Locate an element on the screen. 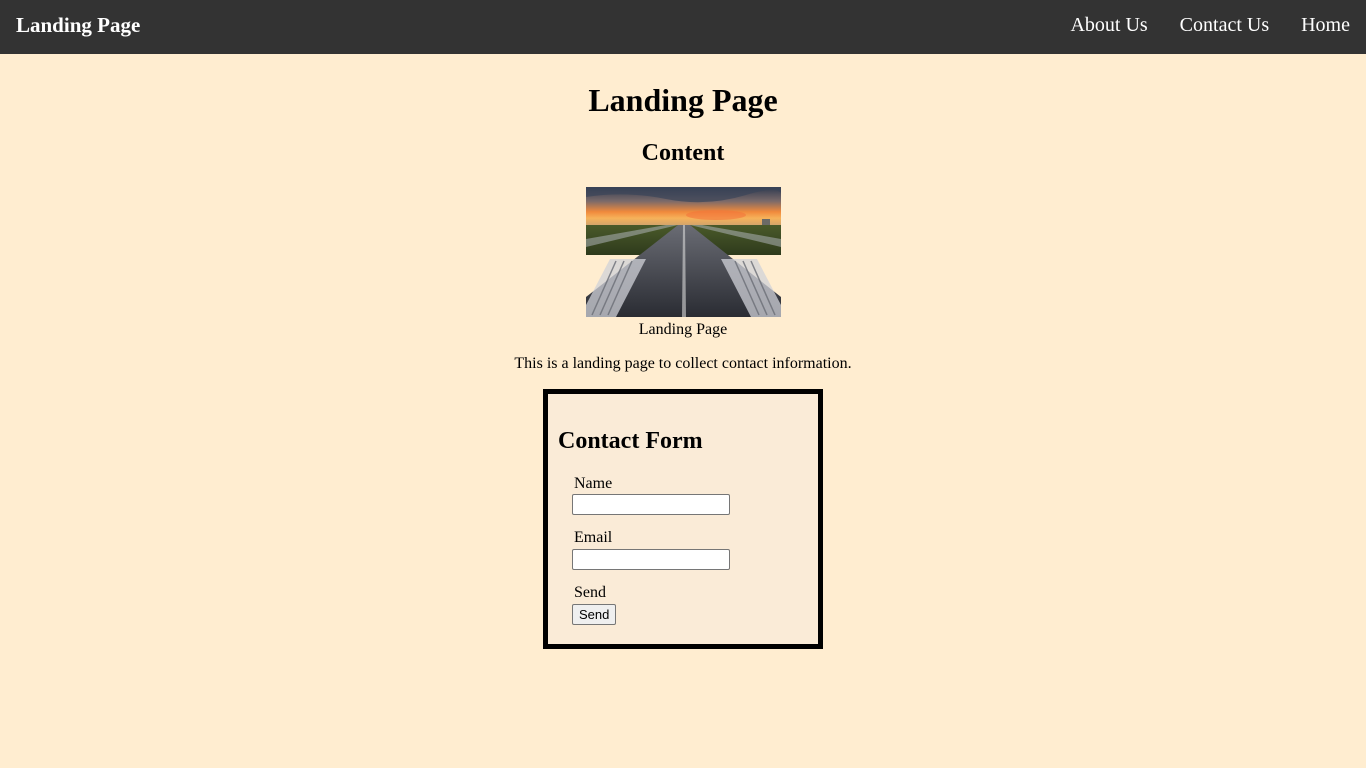  navbar: Landing Page About Us Contact Us Home is located at coordinates (683, 27).